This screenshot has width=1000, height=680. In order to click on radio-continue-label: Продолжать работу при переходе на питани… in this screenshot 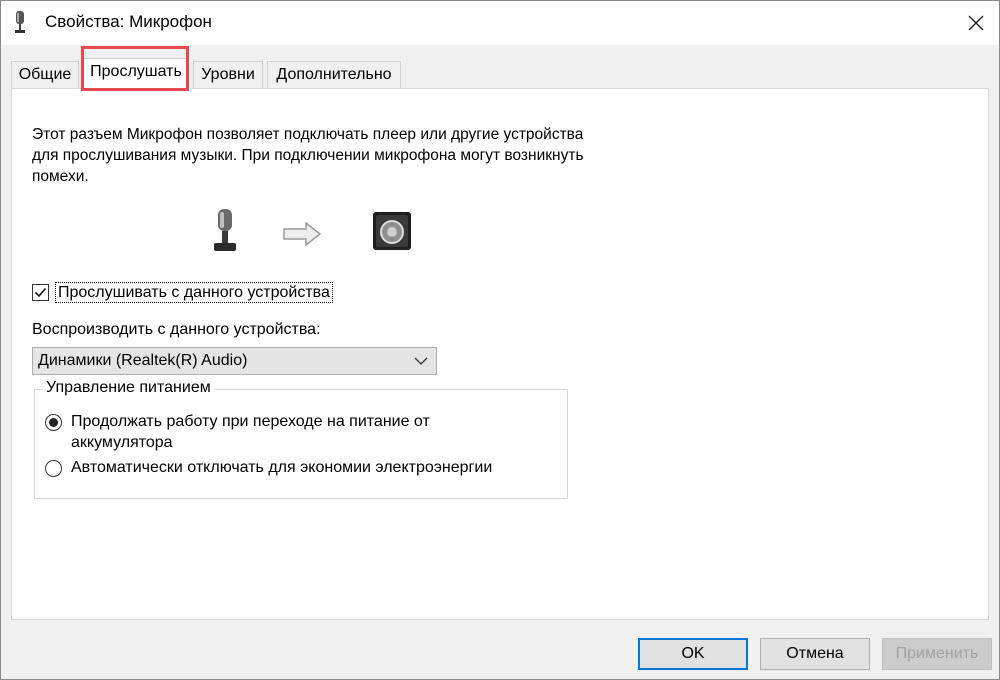, I will do `click(281, 432)`.